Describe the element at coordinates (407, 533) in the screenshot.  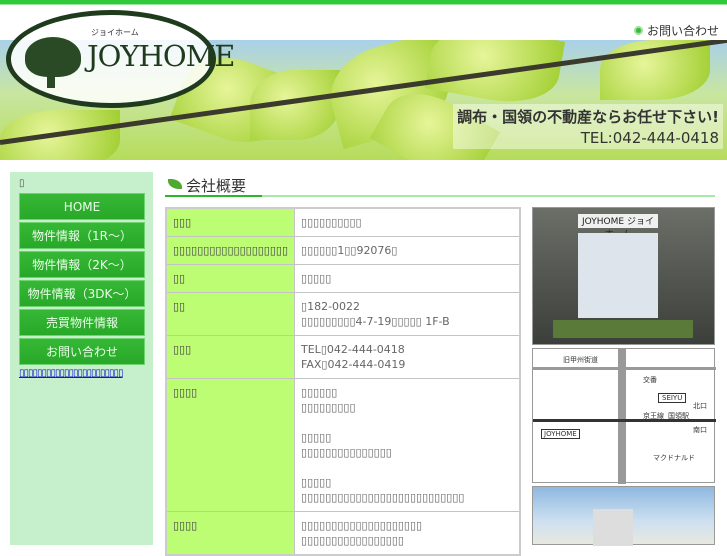
I see `row-value: ▯▯▯▯▯▯▯▯▯▯▯▯▯▯▯▯▯▯▯▯ ▯▯▯▯▯▯▯▯▯▯▯▯▯▯▯▯▯` at that location.